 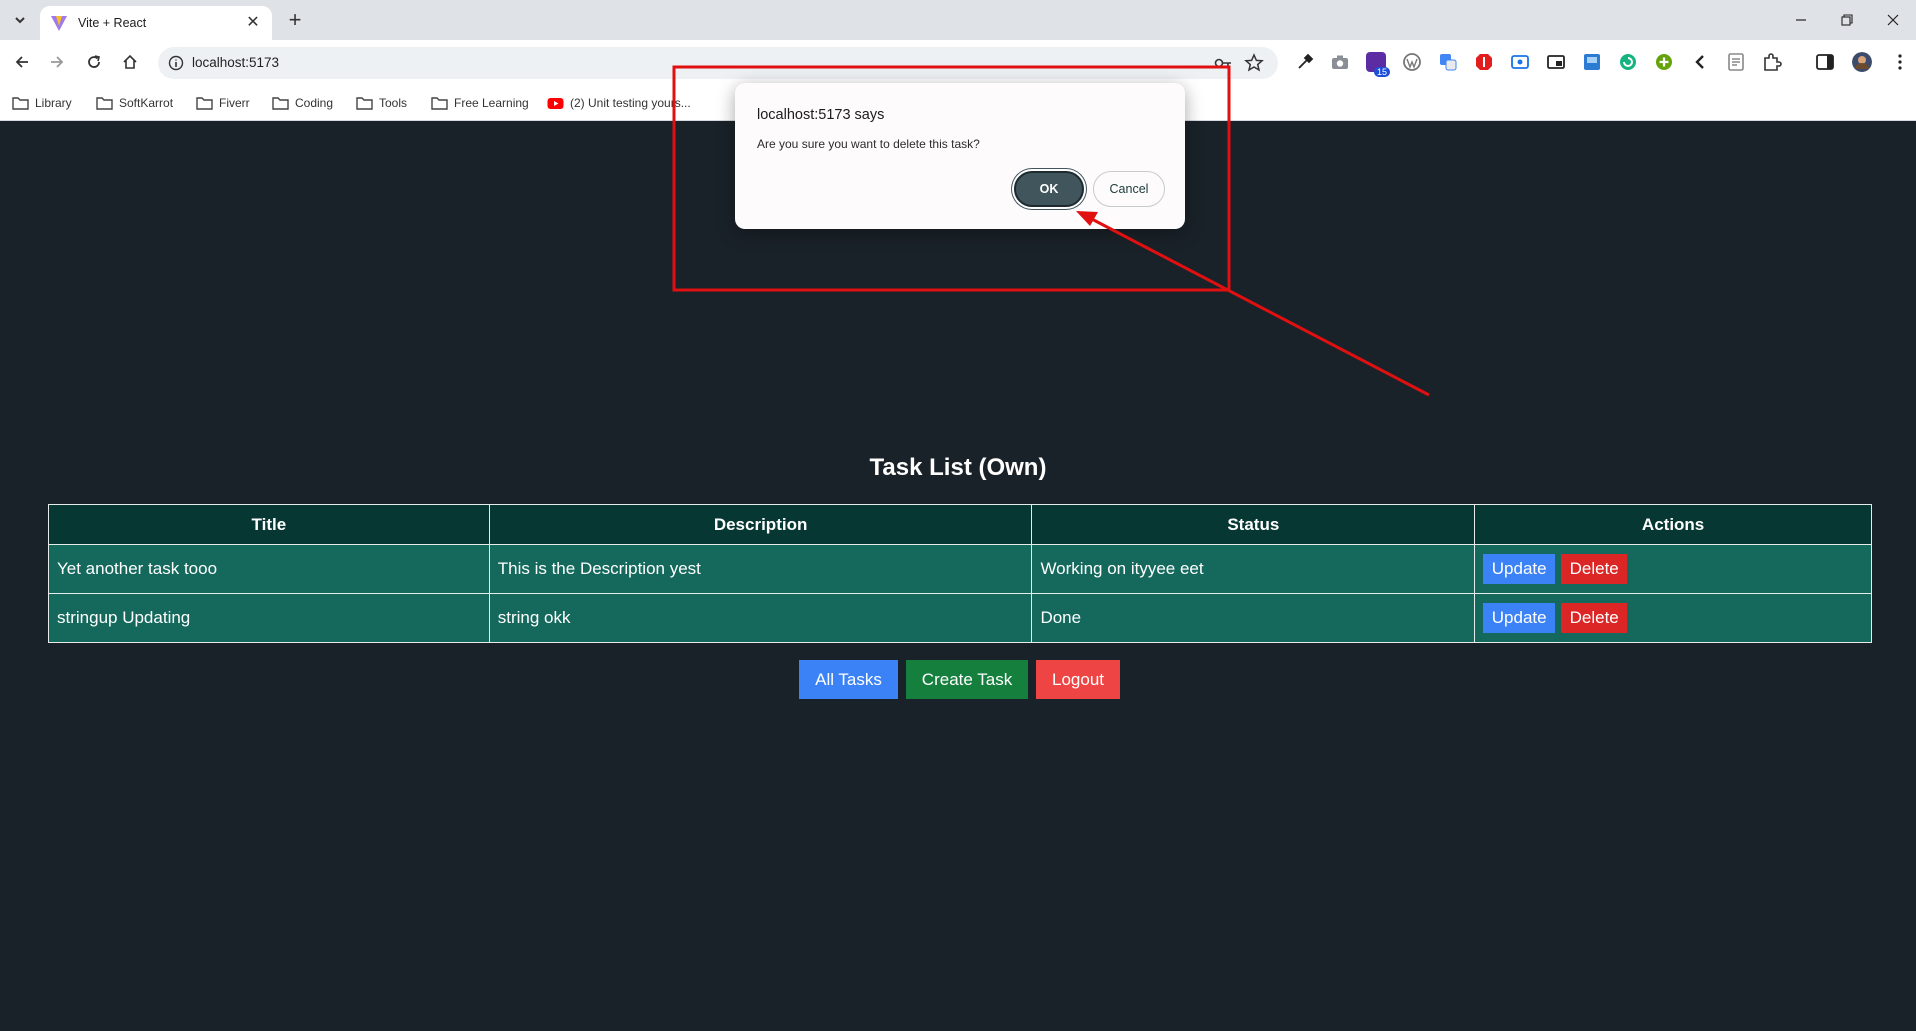 I want to click on task-description-cell: string okk, so click(x=760, y=618).